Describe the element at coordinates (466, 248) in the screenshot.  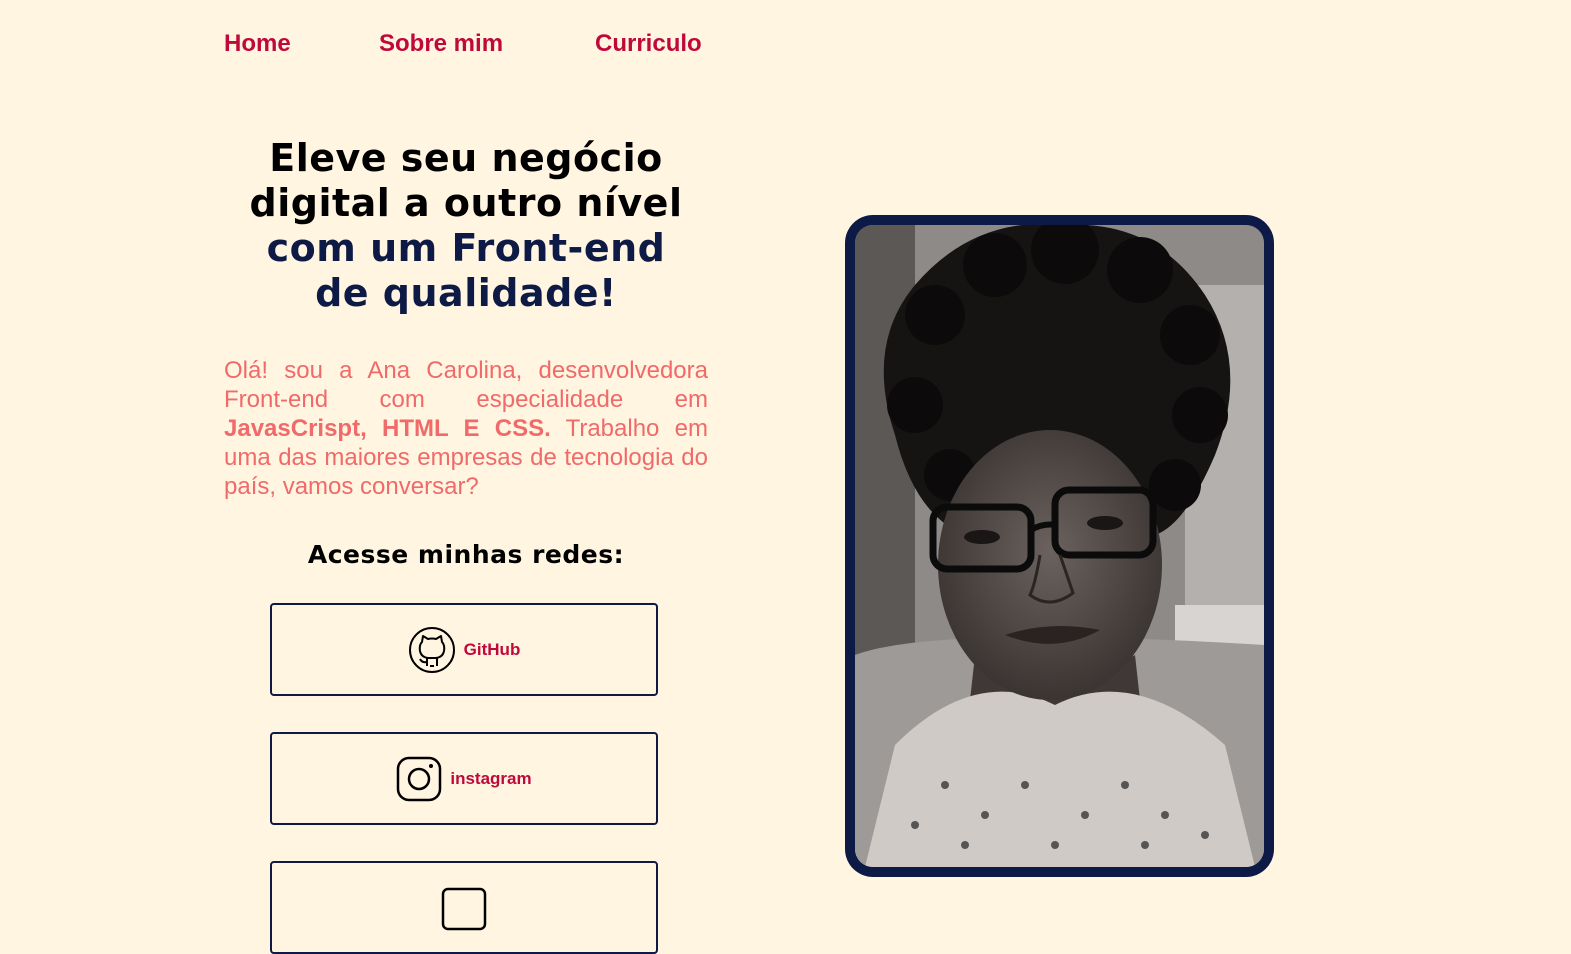
I see `hero-line-3: com um Front-end` at that location.